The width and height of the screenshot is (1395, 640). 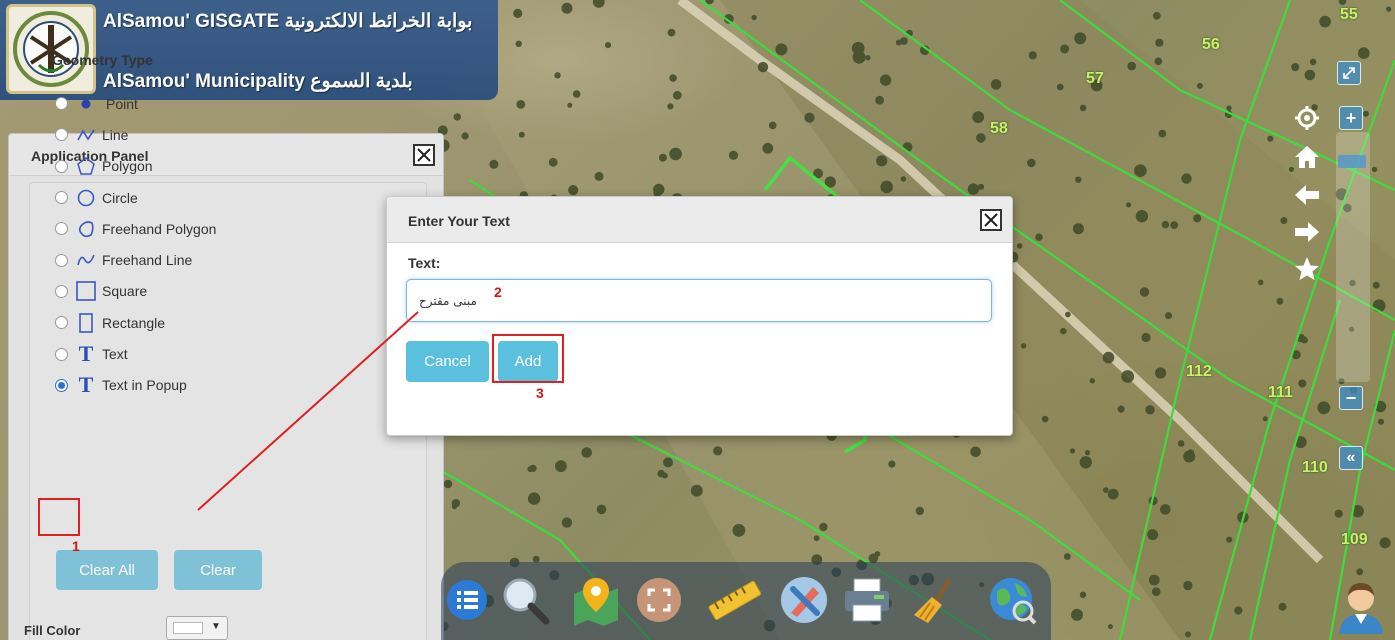 What do you see at coordinates (86, 291) in the screenshot?
I see `square-icon` at bounding box center [86, 291].